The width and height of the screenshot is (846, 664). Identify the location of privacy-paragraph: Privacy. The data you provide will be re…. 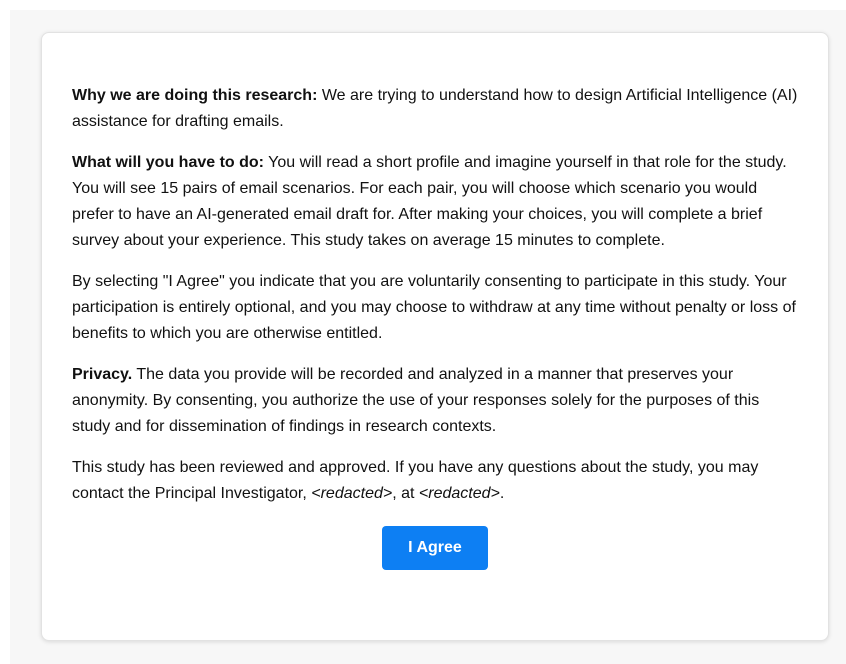
(435, 401).